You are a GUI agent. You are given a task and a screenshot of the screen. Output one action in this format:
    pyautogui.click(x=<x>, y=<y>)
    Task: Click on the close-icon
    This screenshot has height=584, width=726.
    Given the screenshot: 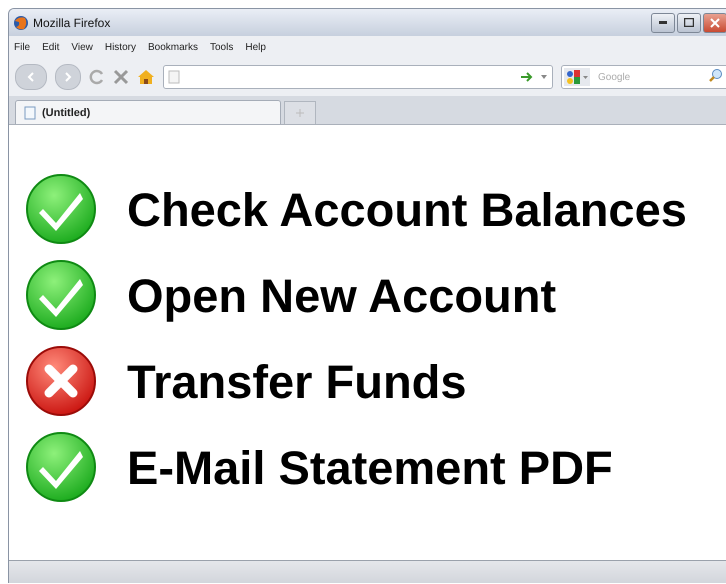 What is the action you would take?
    pyautogui.click(x=715, y=23)
    